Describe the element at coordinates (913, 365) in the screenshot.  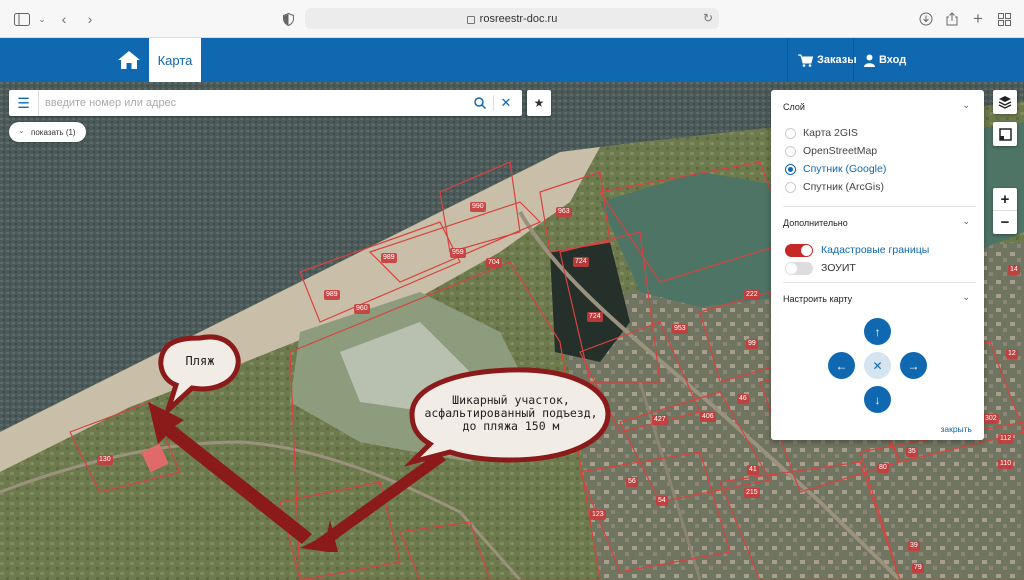
I see `pan-right-button: →` at that location.